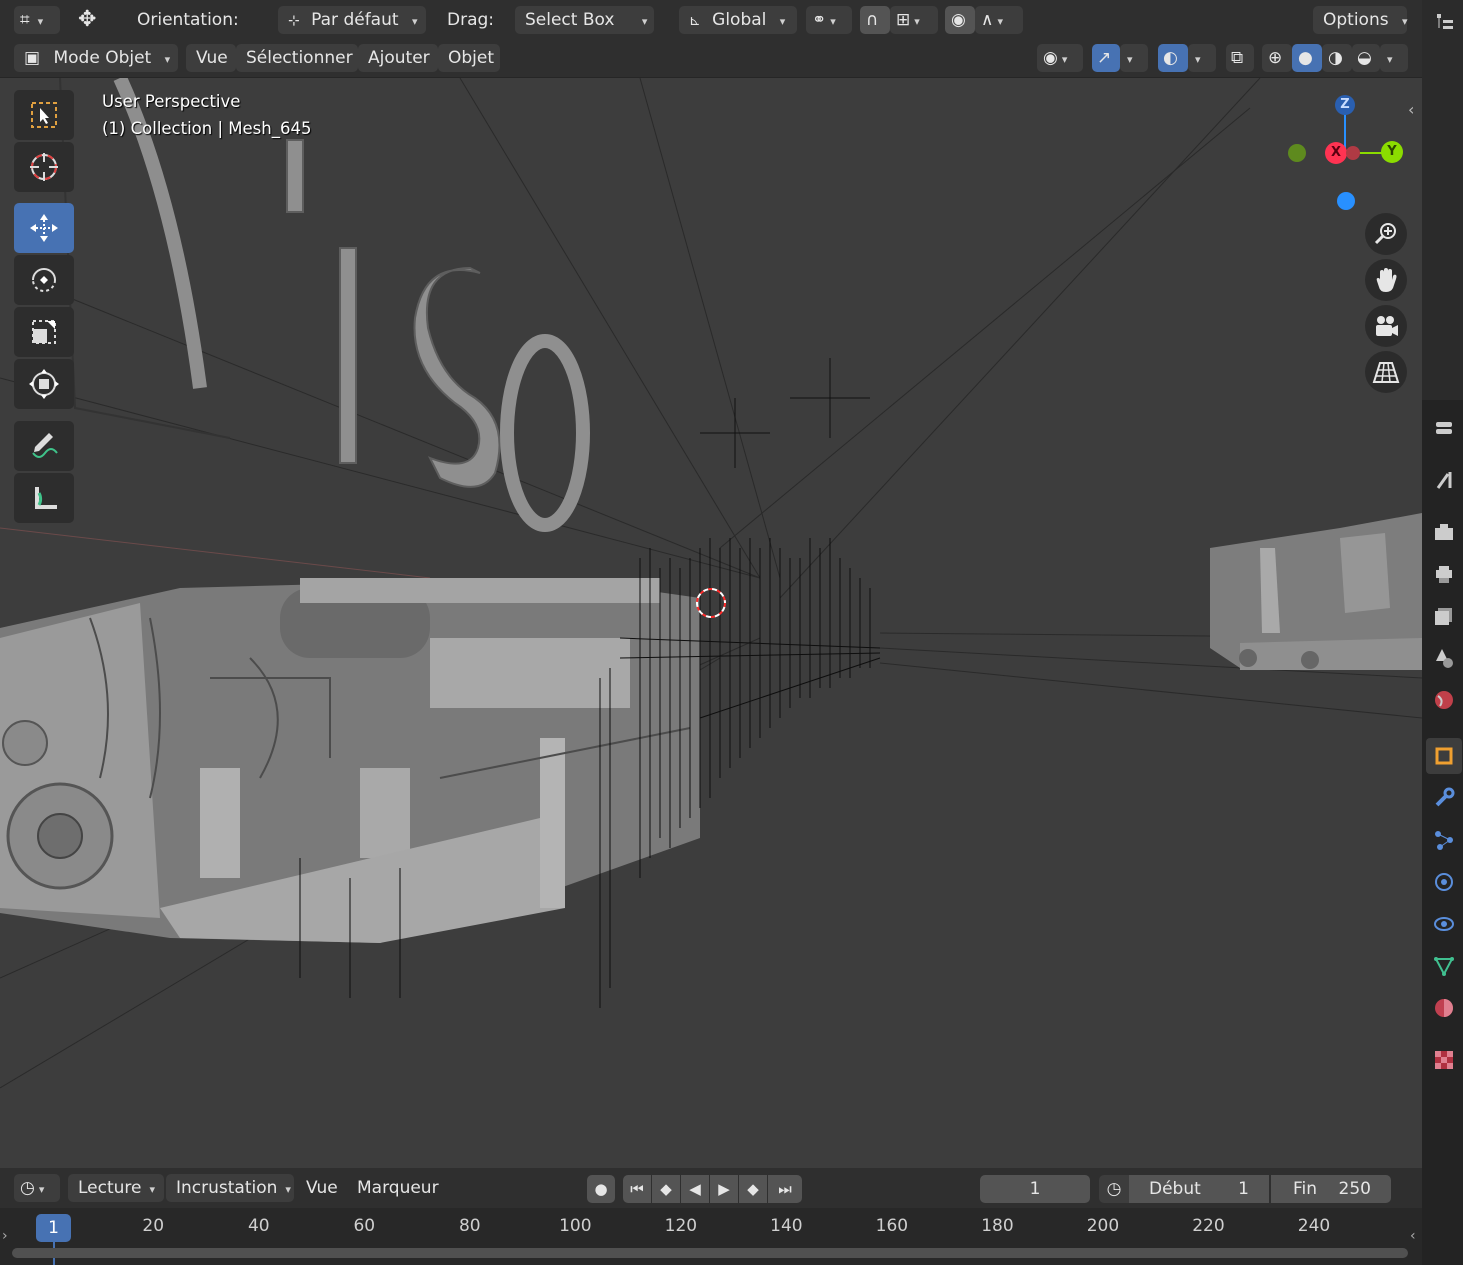  Describe the element at coordinates (1386, 234) in the screenshot. I see `zoom-button` at that location.